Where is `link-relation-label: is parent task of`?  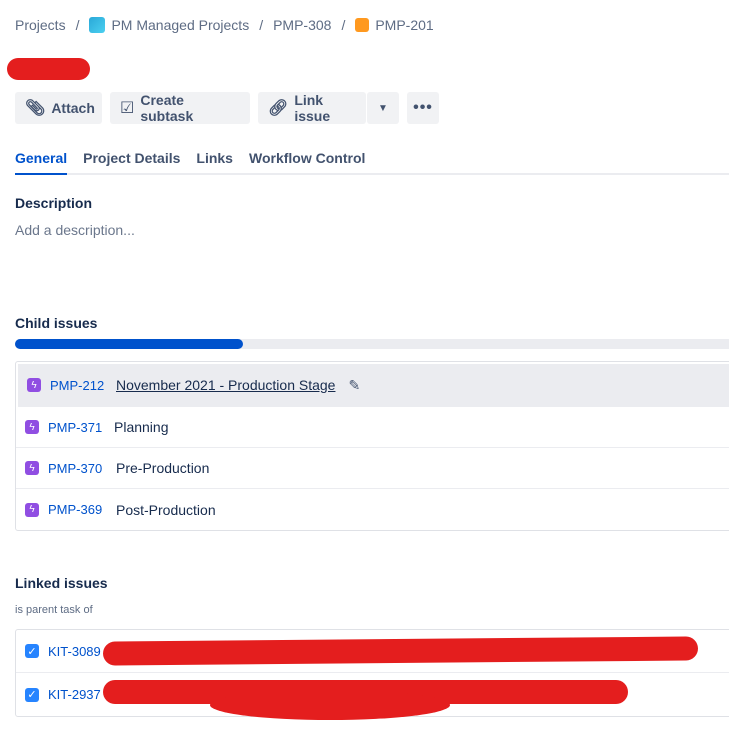
link-relation-label: is parent task of is located at coordinates (54, 610).